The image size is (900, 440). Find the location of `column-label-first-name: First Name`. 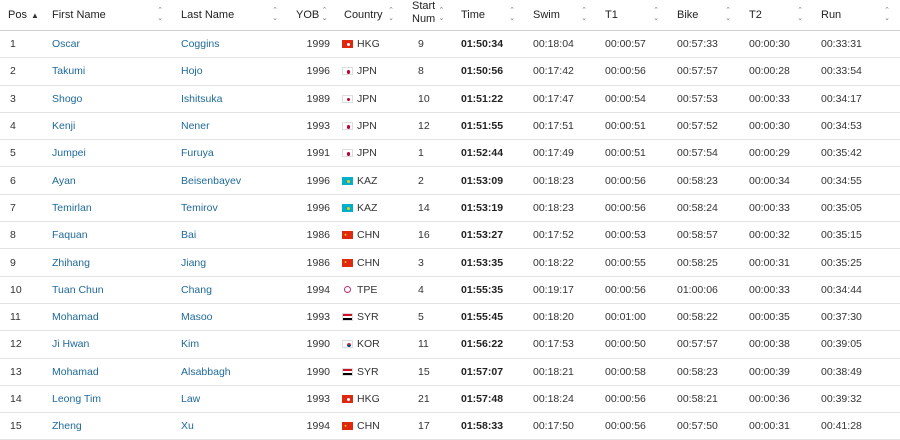

column-label-first-name: First Name is located at coordinates (79, 14).